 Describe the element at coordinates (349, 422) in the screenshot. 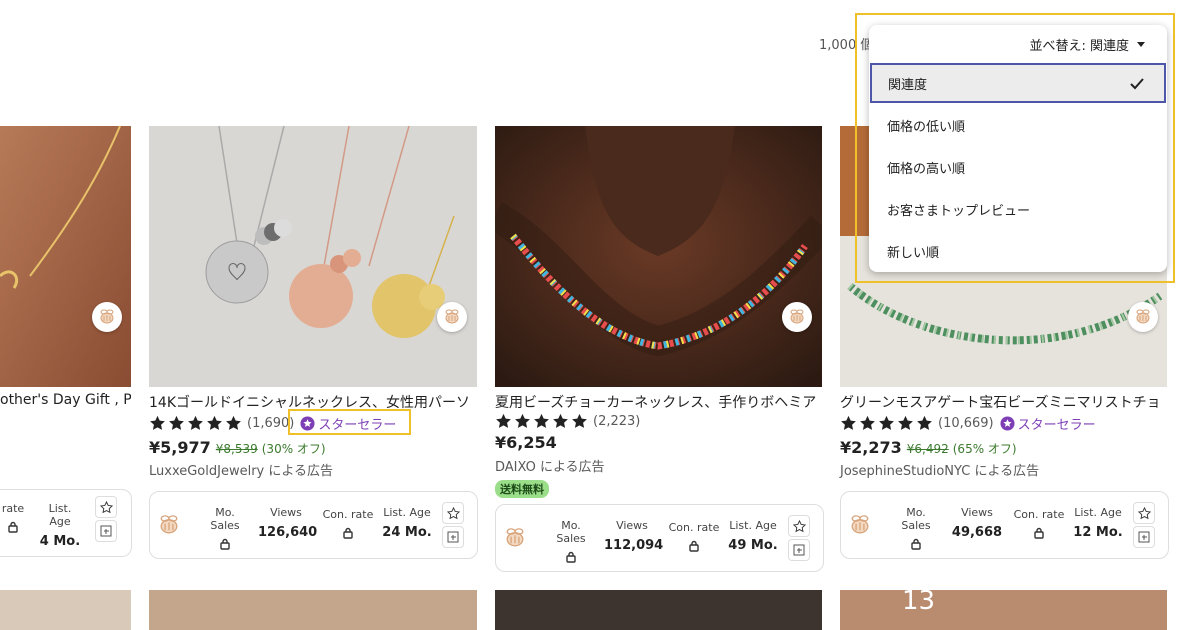

I see `star-seller-highlight` at that location.